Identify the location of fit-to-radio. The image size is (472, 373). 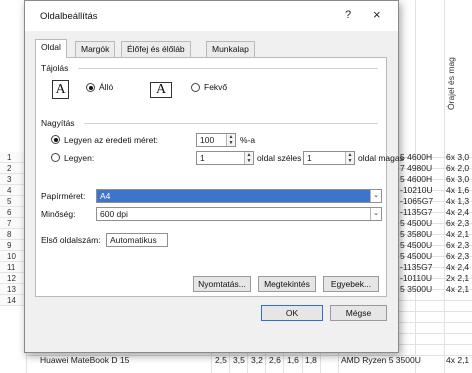
(55, 157).